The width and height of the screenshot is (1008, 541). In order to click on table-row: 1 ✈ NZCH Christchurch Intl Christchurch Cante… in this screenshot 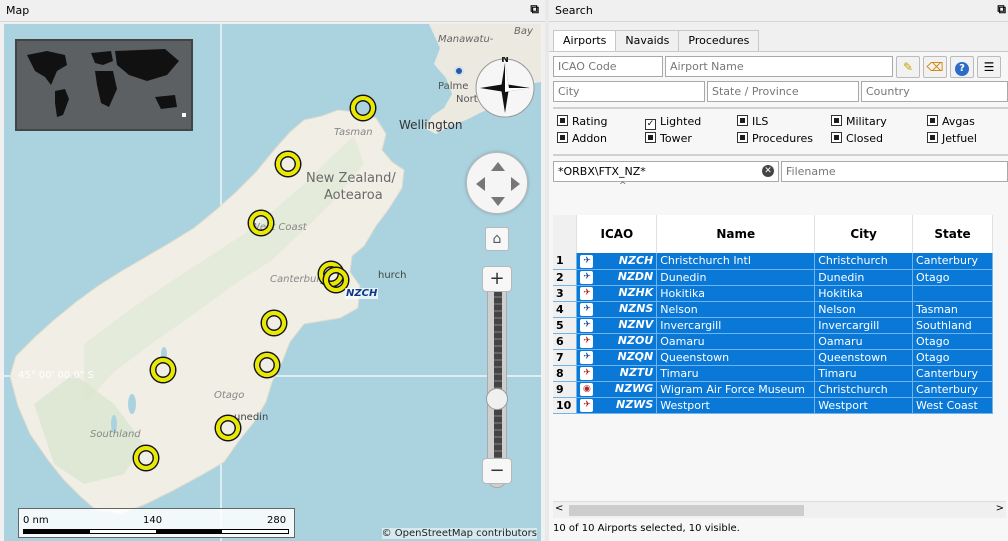, I will do `click(773, 261)`.